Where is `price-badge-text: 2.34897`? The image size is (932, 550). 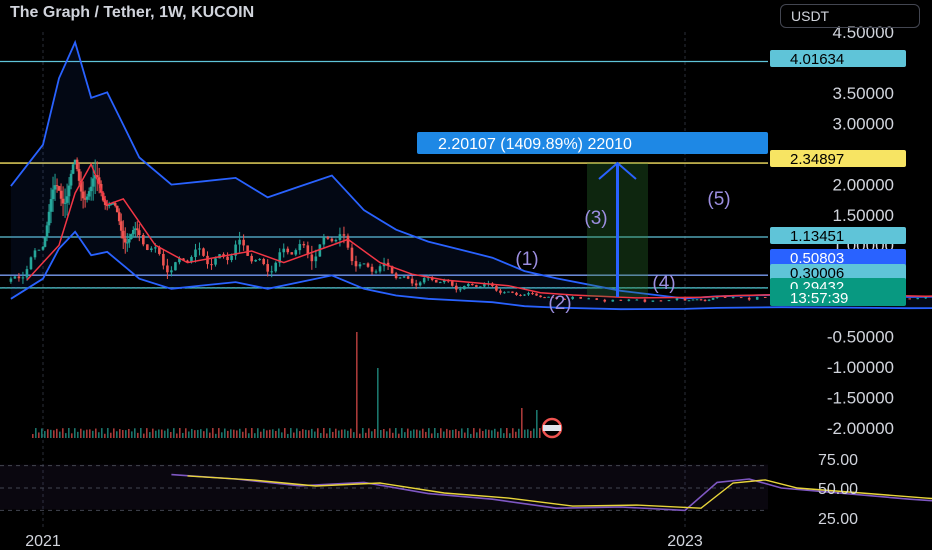 price-badge-text: 2.34897 is located at coordinates (817, 159).